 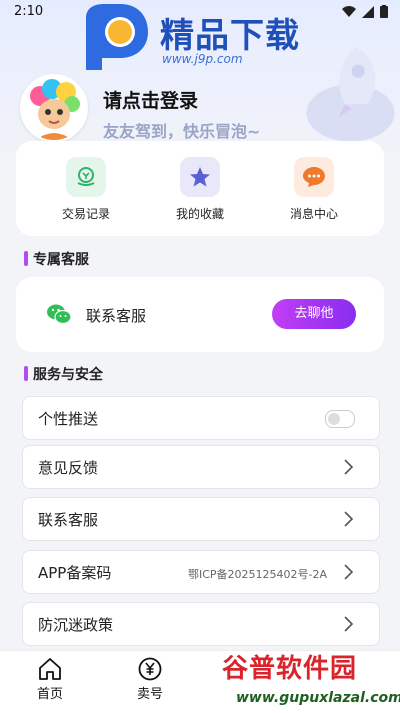 I want to click on wechat-icon, so click(x=59, y=314).